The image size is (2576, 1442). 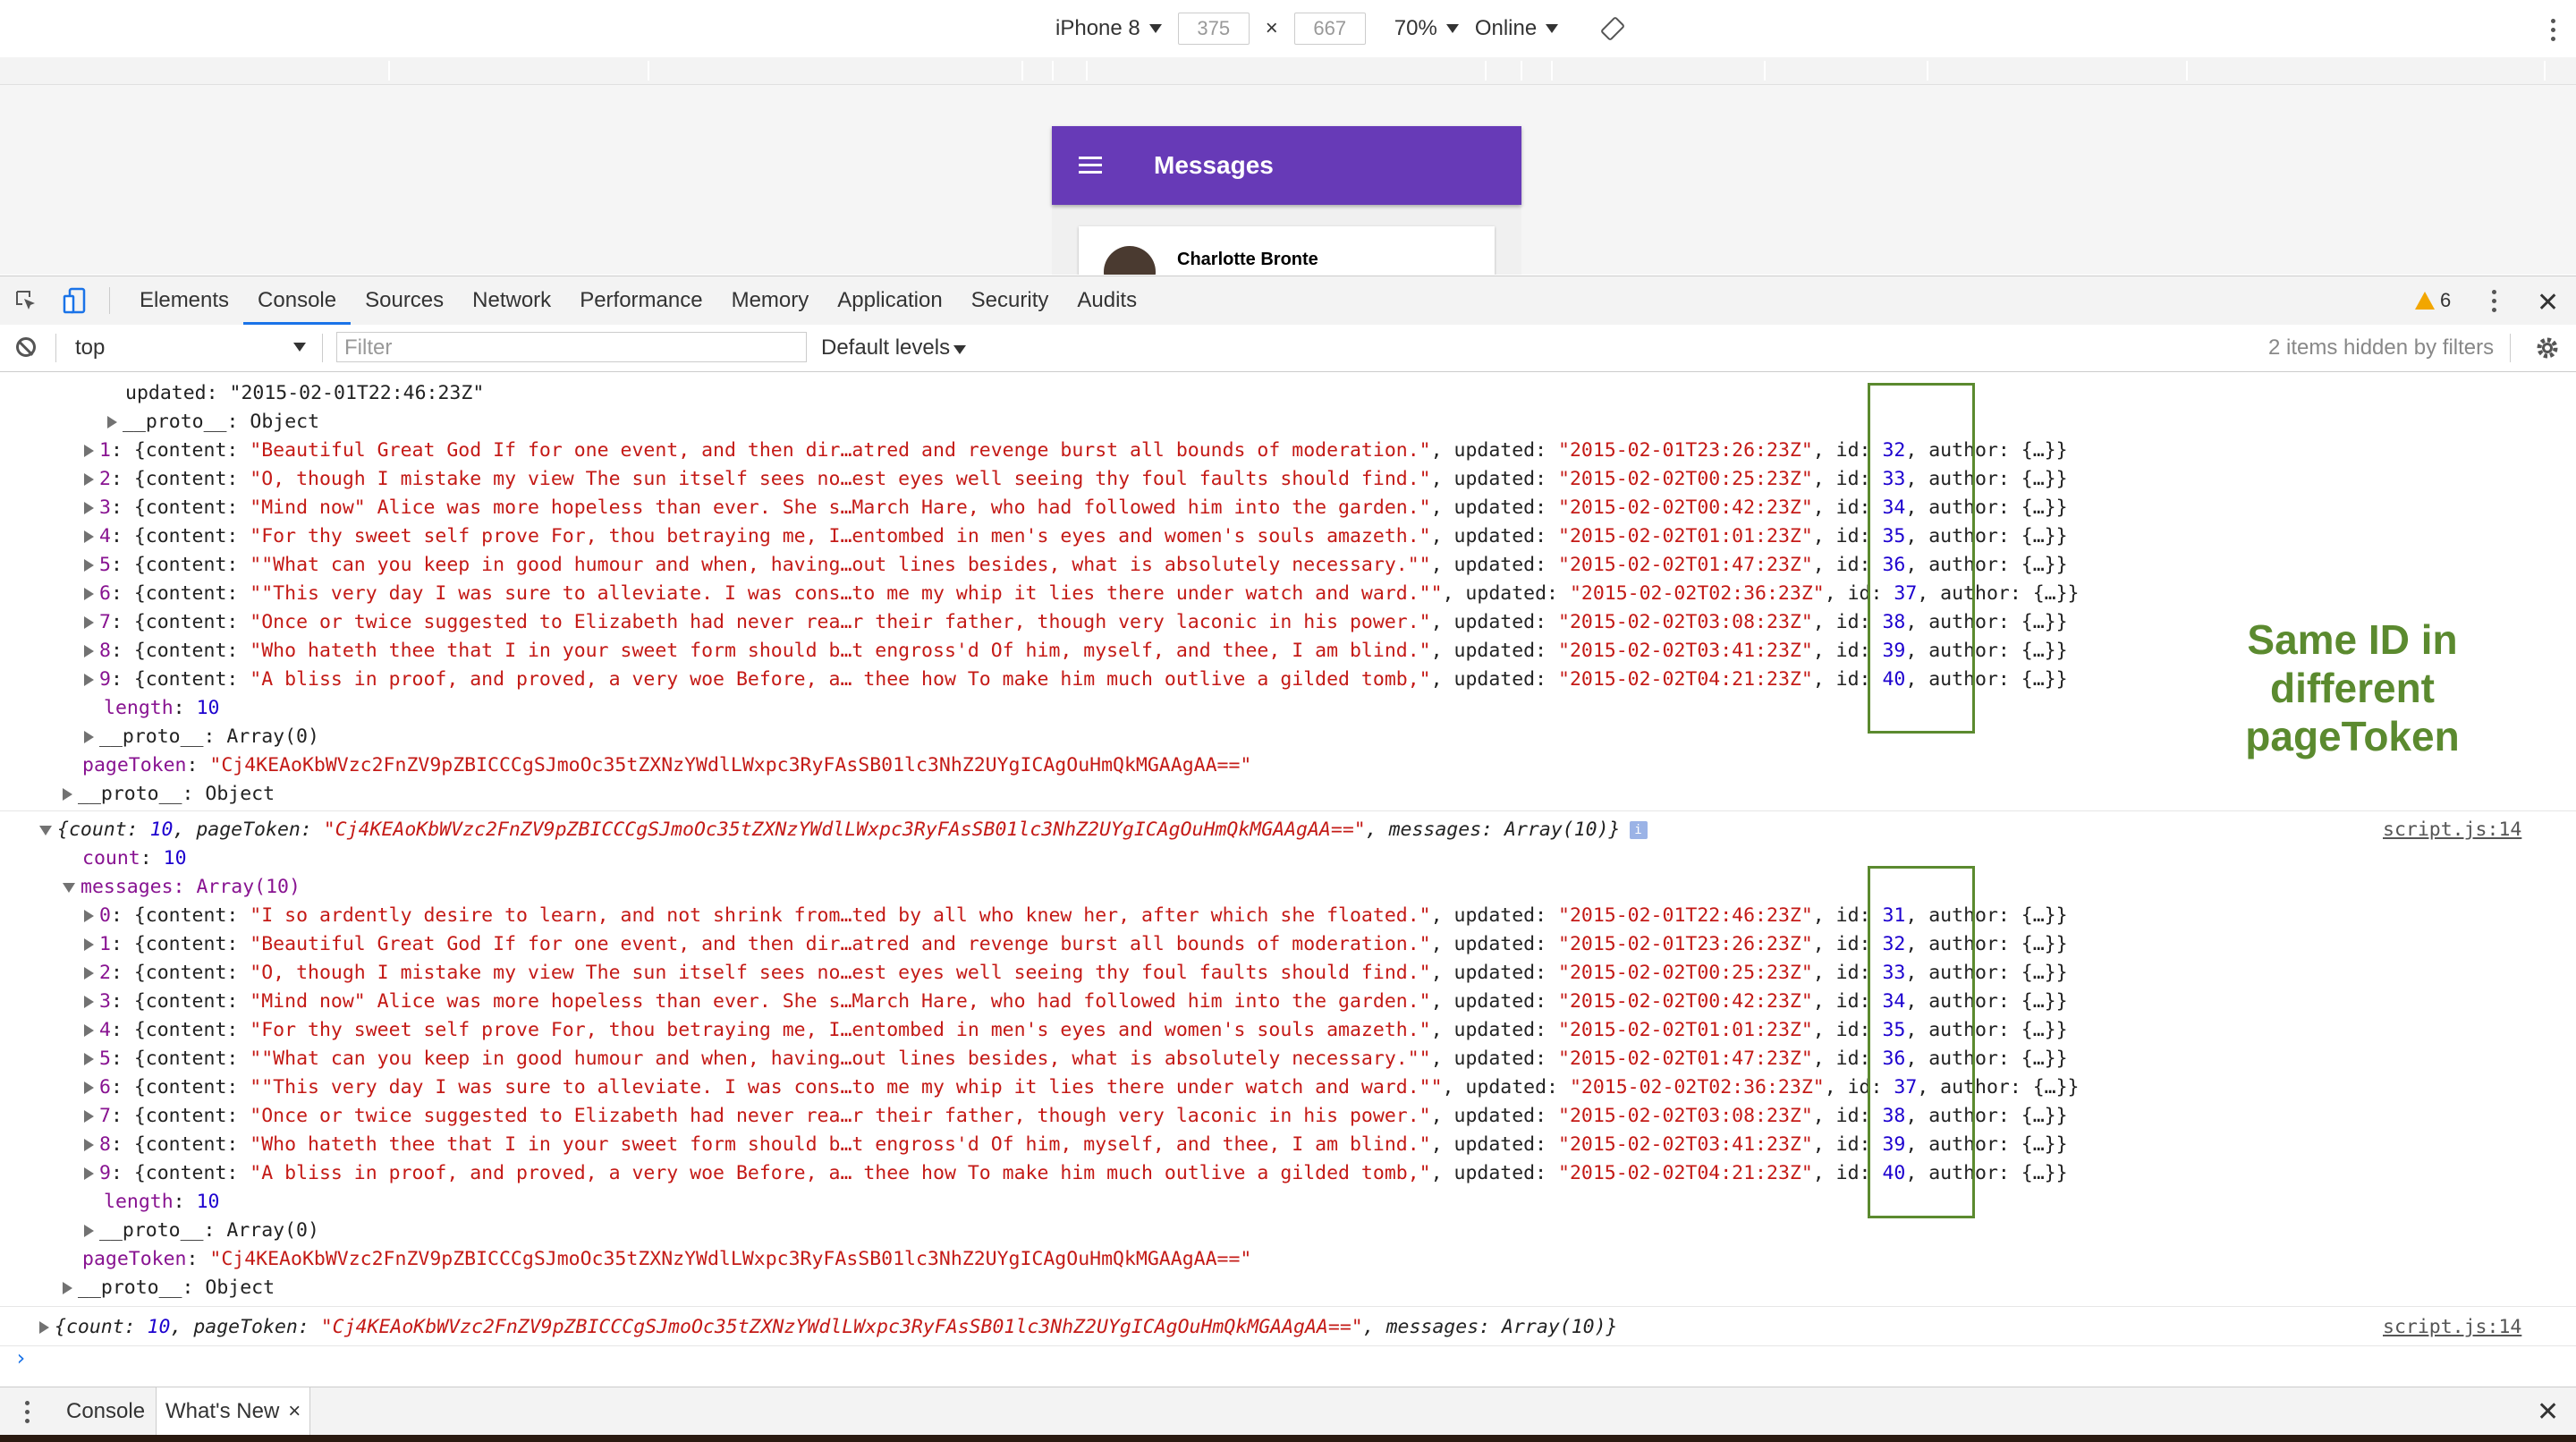 What do you see at coordinates (1213, 29) in the screenshot?
I see `width-input: 375` at bounding box center [1213, 29].